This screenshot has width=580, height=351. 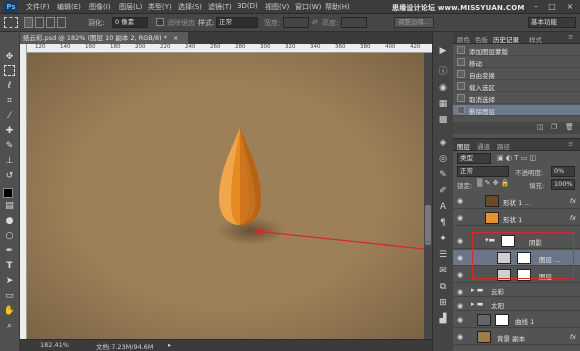 I want to click on tab-color: 颜色, so click(x=463, y=39).